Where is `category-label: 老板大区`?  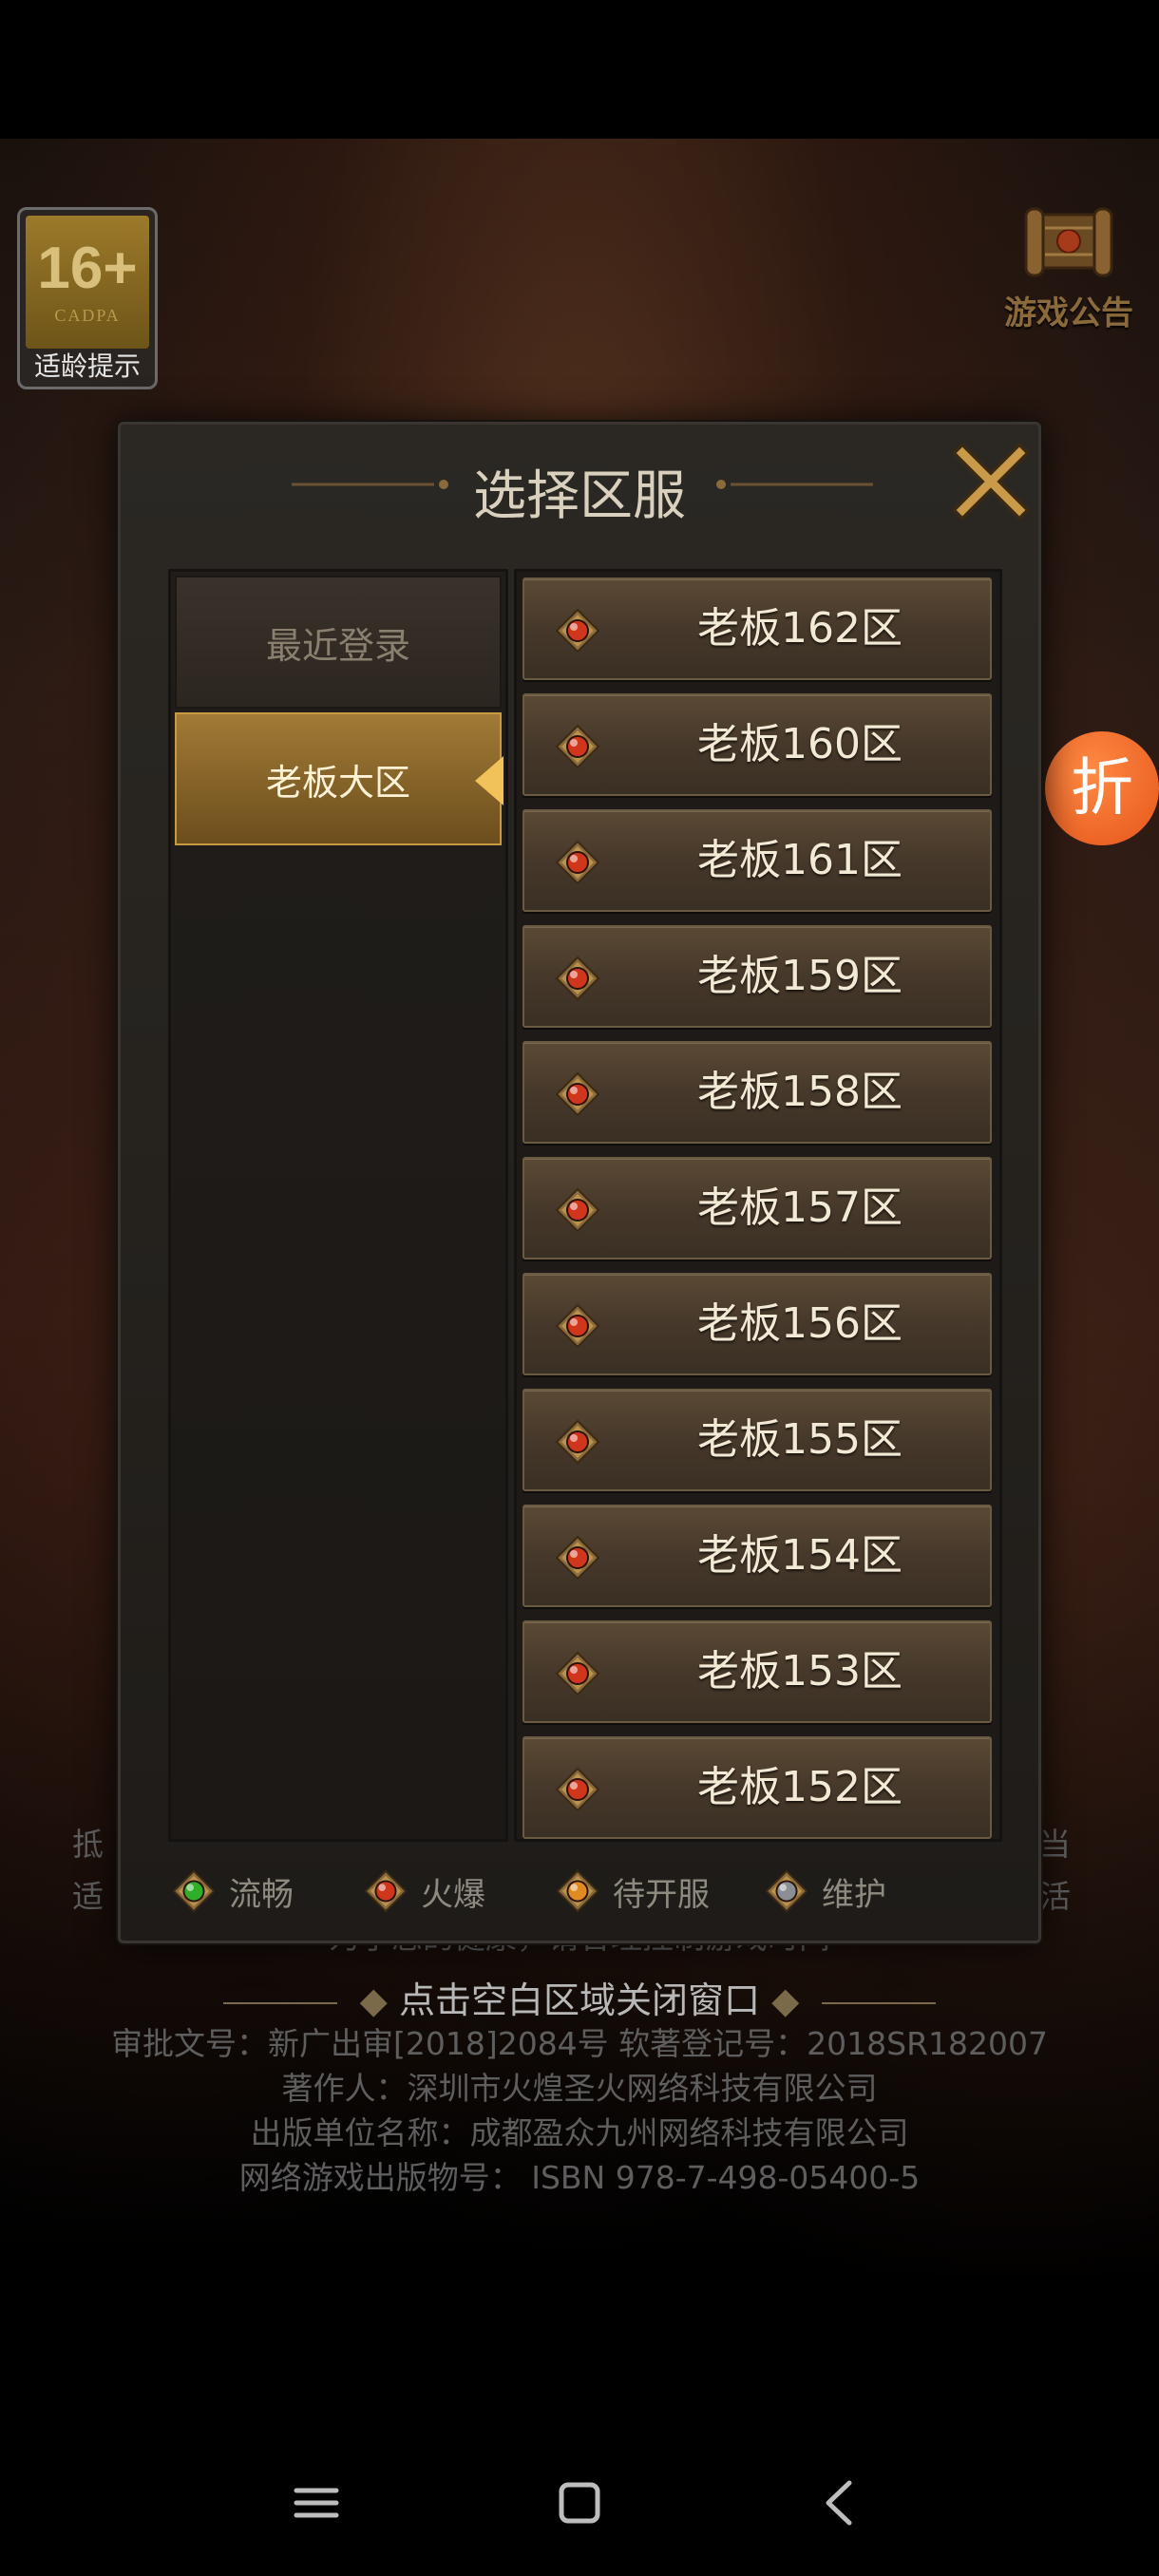
category-label: 老板大区 is located at coordinates (337, 782).